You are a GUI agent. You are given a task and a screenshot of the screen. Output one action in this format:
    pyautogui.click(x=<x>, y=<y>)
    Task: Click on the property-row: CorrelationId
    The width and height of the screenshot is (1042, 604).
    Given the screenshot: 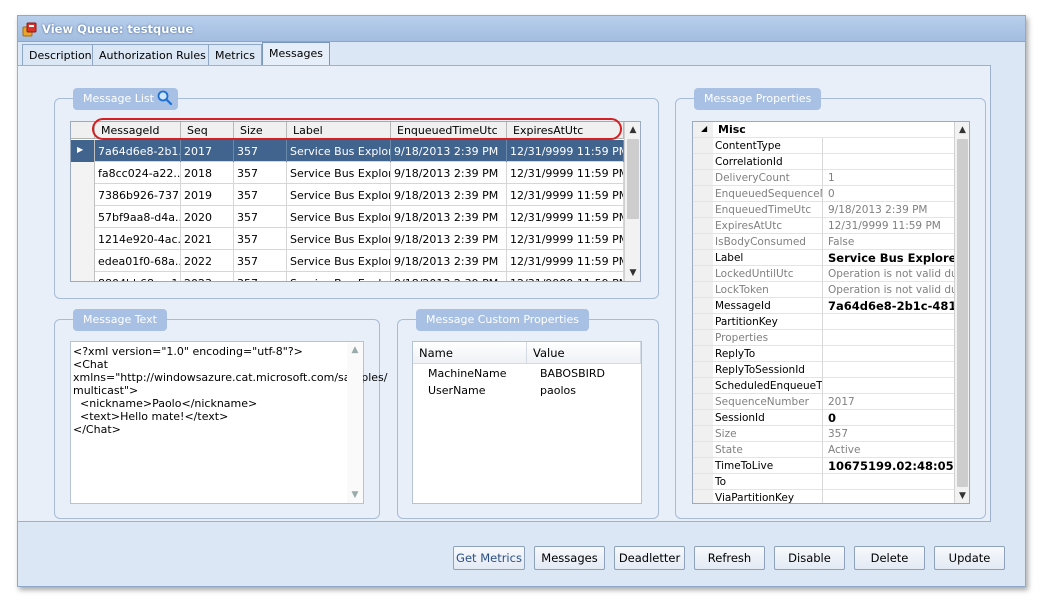 What is the action you would take?
    pyautogui.click(x=823, y=162)
    